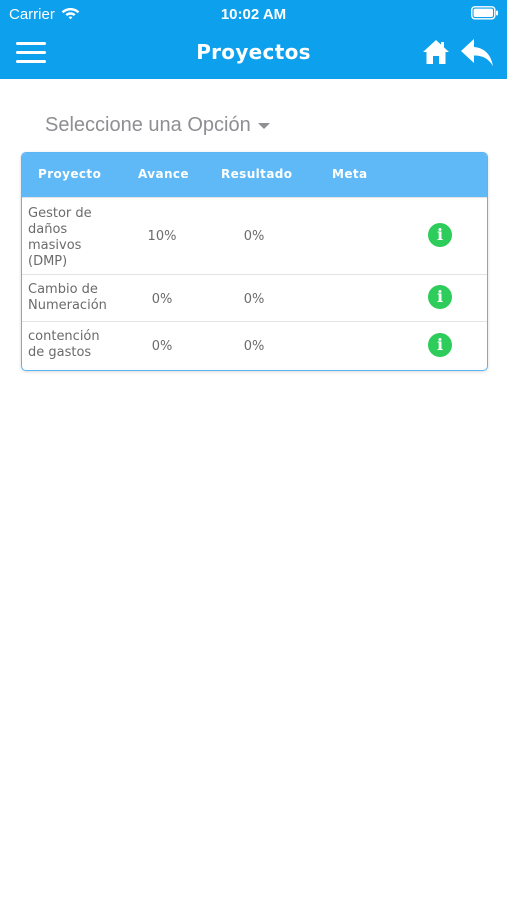  Describe the element at coordinates (350, 174) in the screenshot. I see `header-meta: Meta` at that location.